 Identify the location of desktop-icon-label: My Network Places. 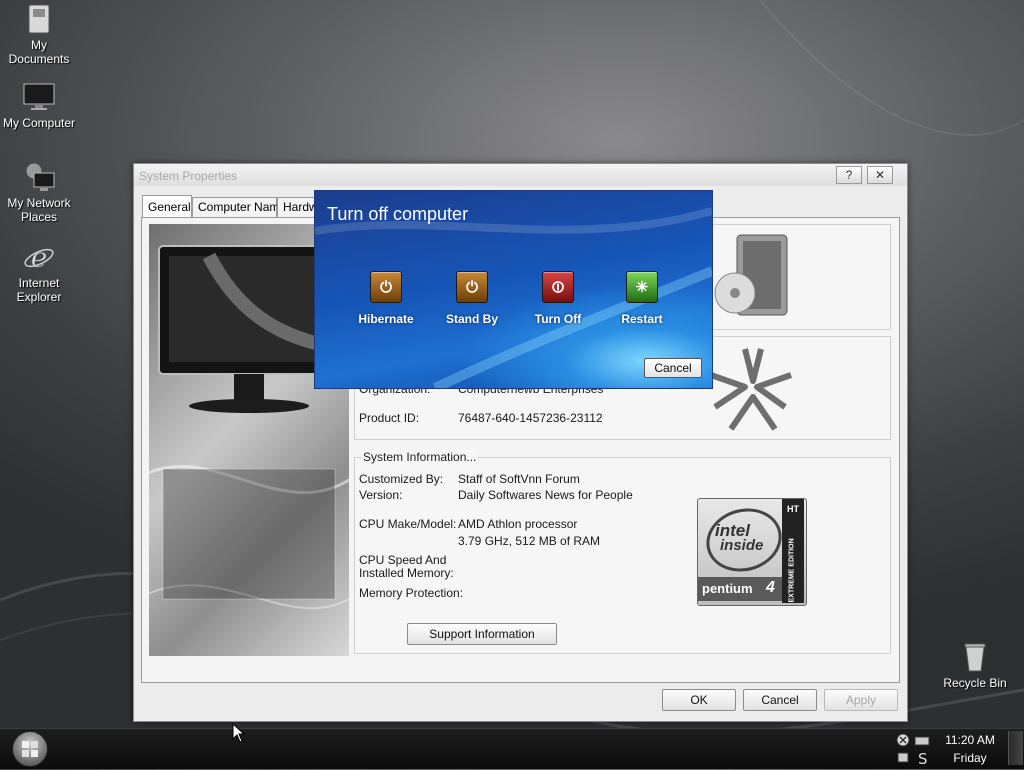
(39, 210).